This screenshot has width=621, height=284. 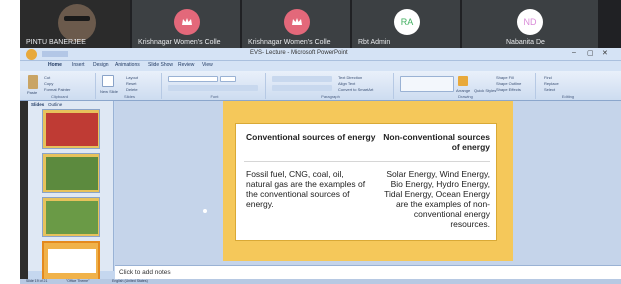 I want to click on participant-tile-3: RA Rbt Admin, so click(x=406, y=24).